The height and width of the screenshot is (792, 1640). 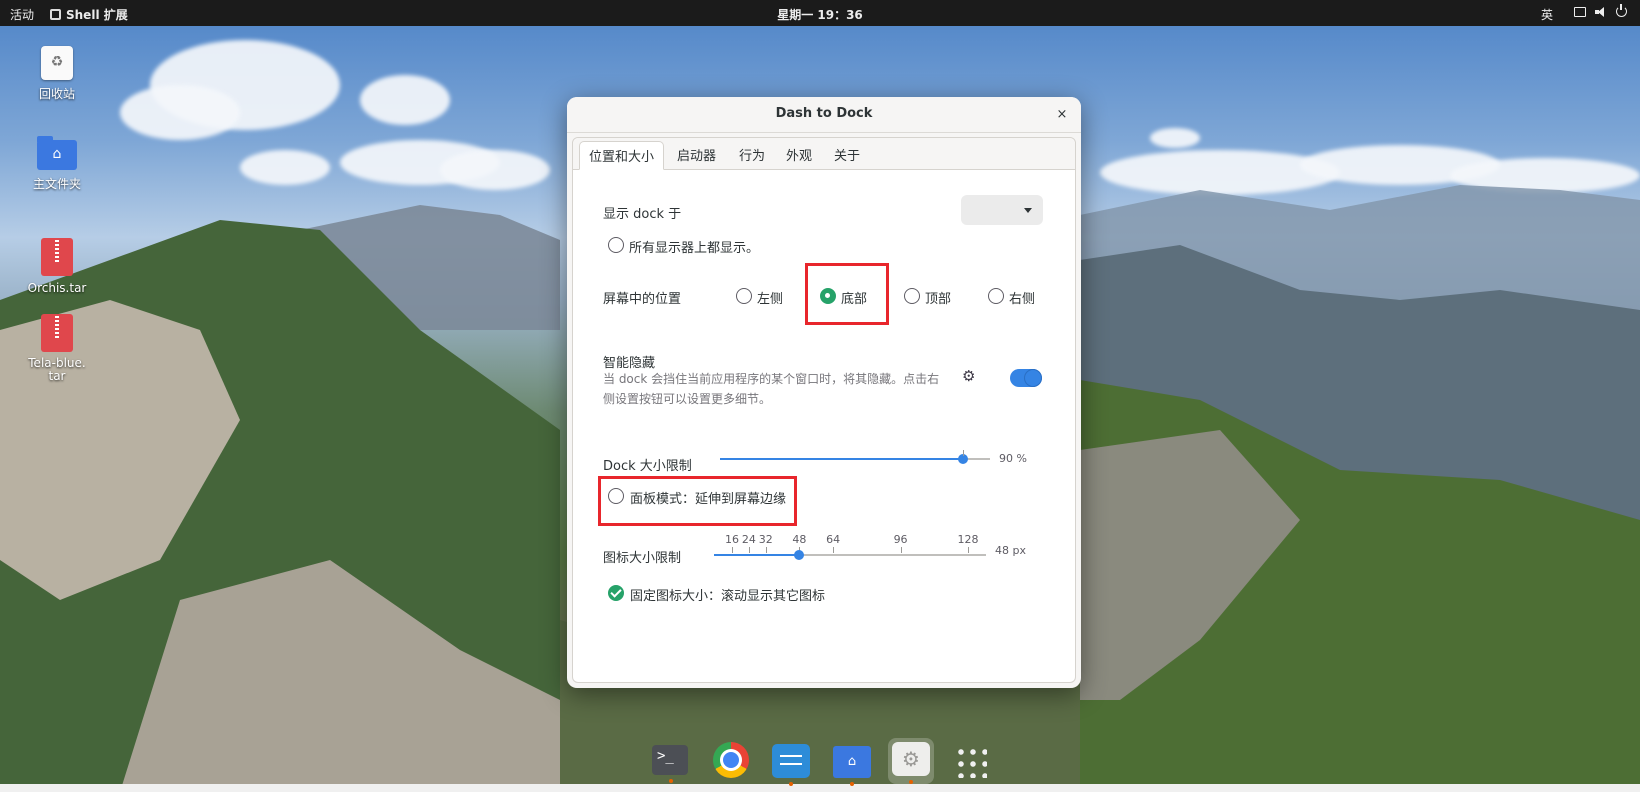 What do you see at coordinates (757, 555) in the screenshot?
I see `icon-size-slider-fill` at bounding box center [757, 555].